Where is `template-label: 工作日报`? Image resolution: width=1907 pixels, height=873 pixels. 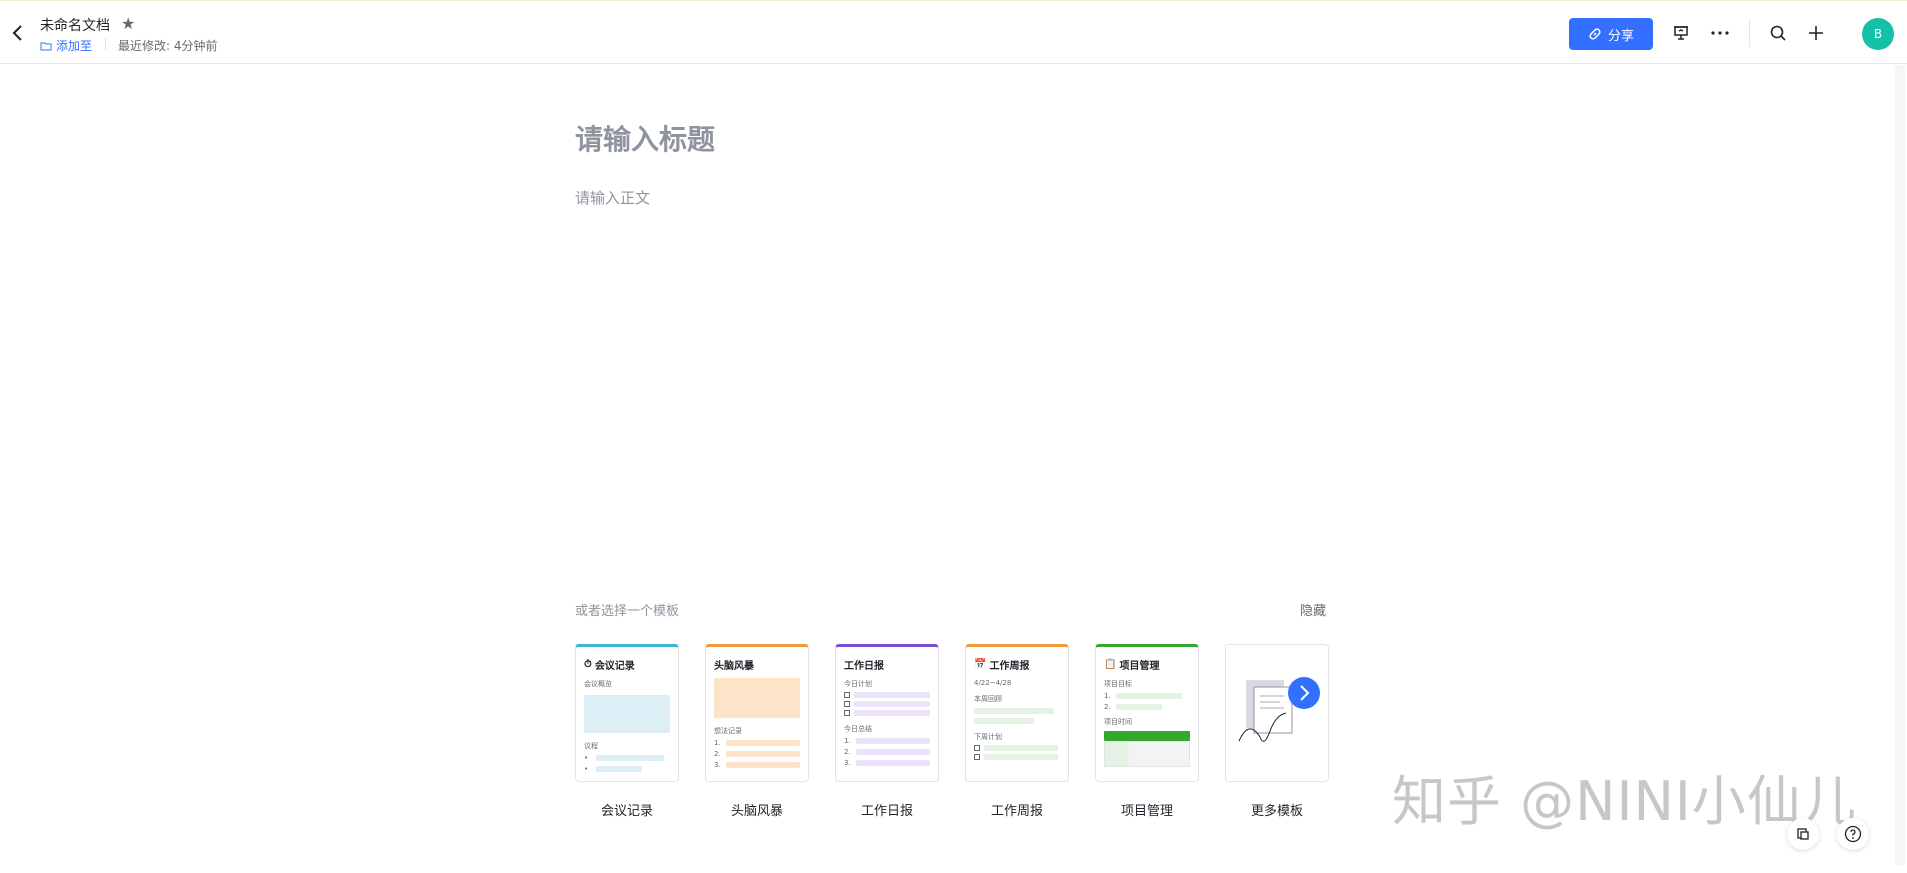
template-label: 工作日报 is located at coordinates (886, 811).